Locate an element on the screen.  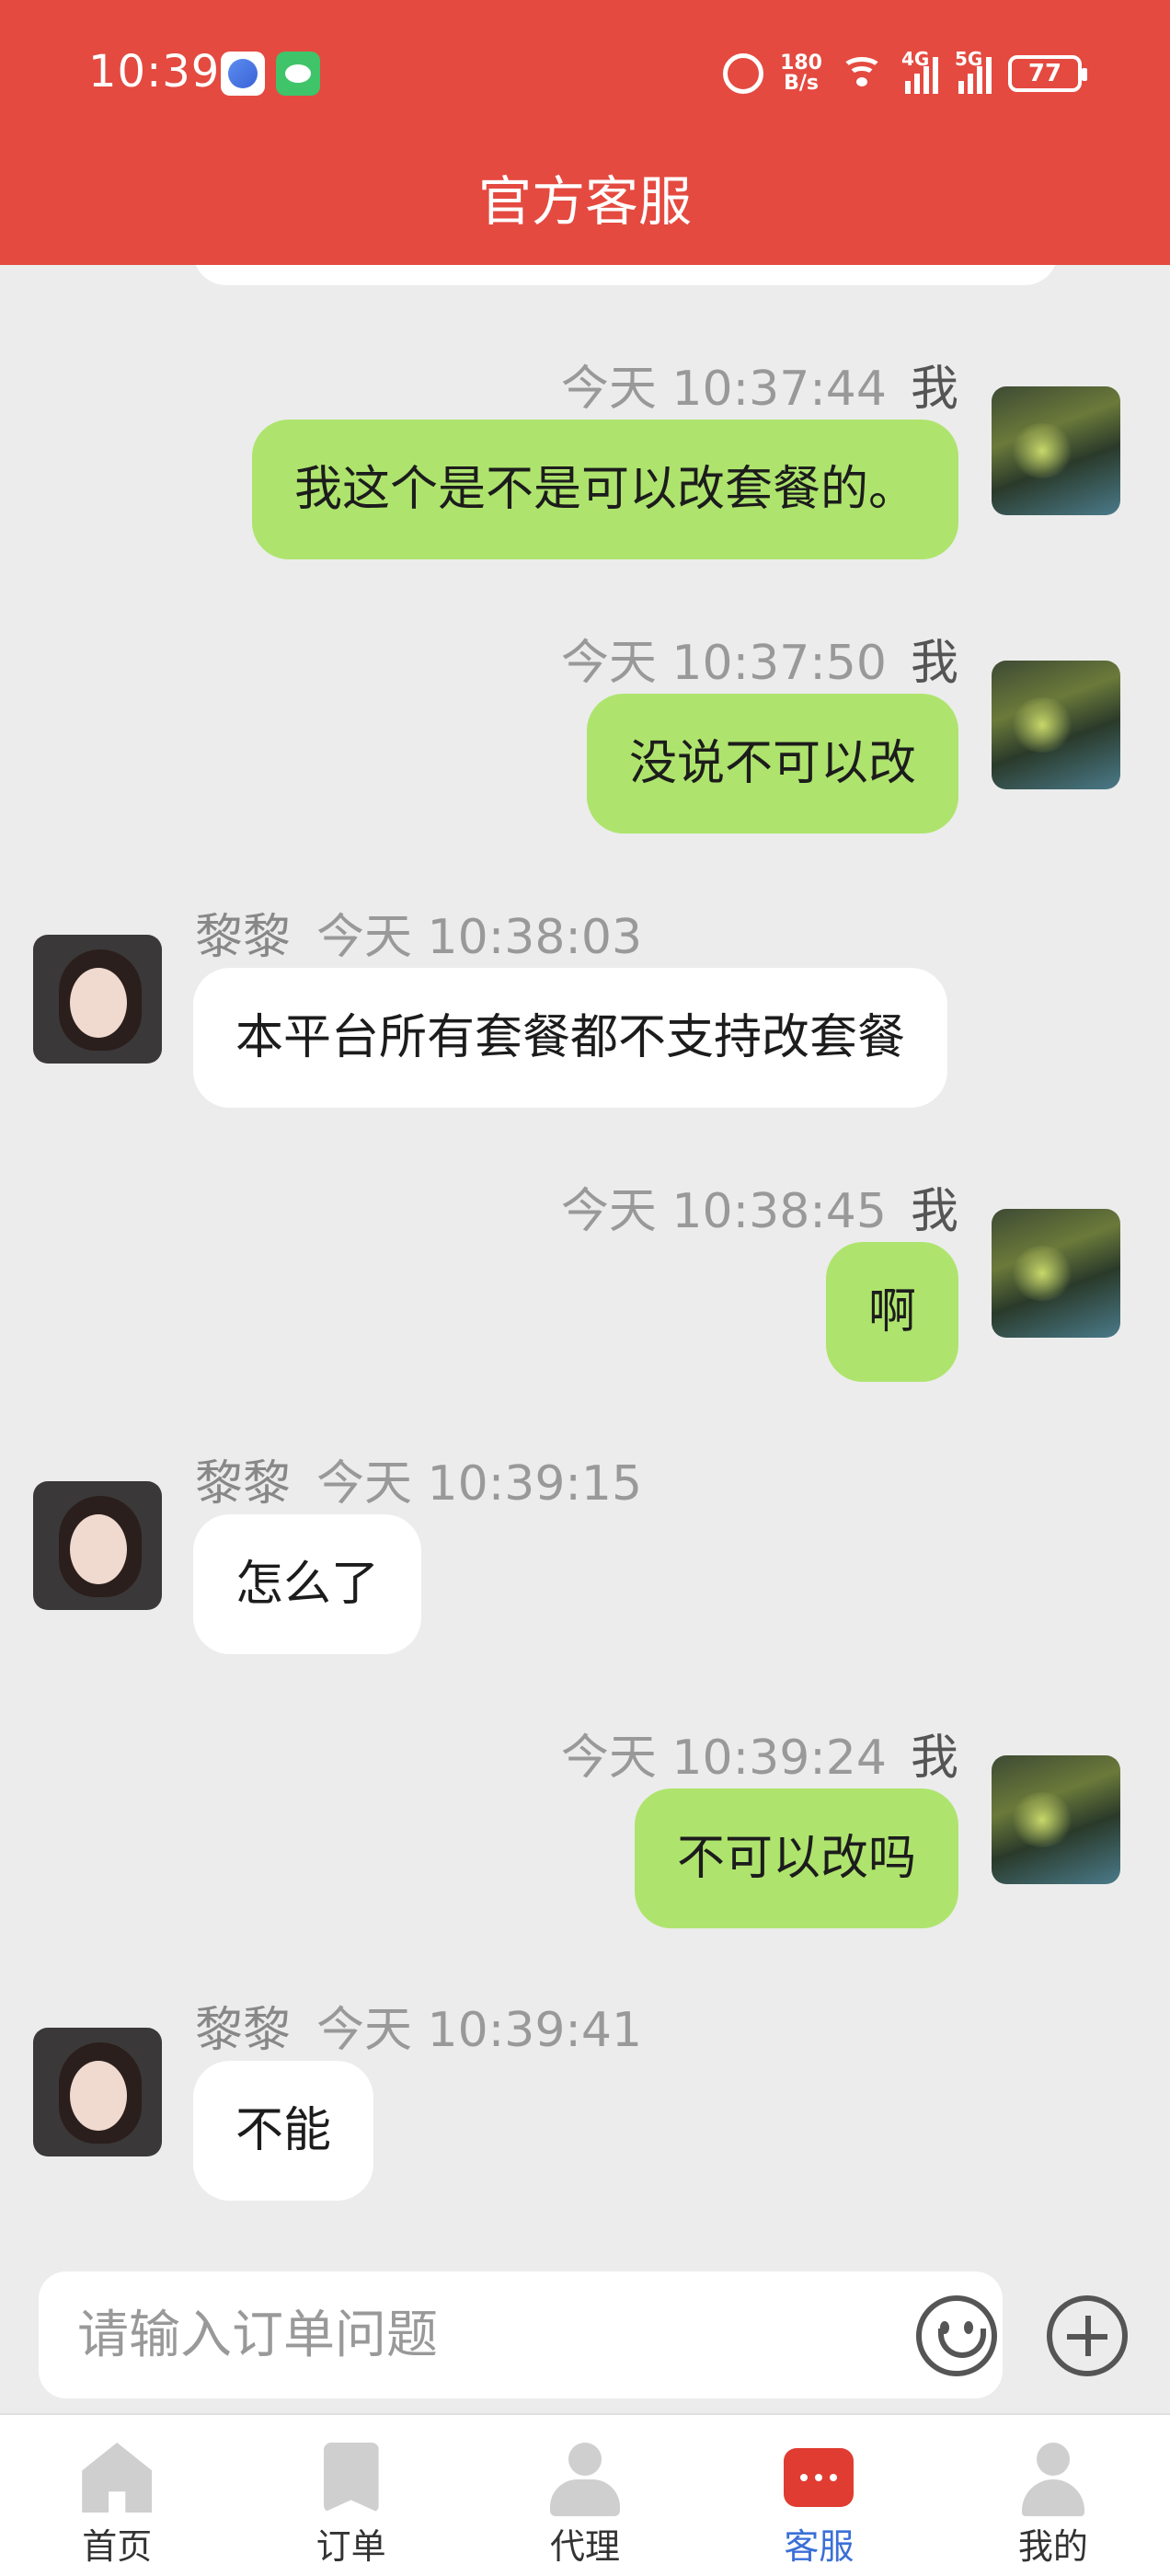
message-meta: 今天 10:39:24 我 is located at coordinates (759, 1753).